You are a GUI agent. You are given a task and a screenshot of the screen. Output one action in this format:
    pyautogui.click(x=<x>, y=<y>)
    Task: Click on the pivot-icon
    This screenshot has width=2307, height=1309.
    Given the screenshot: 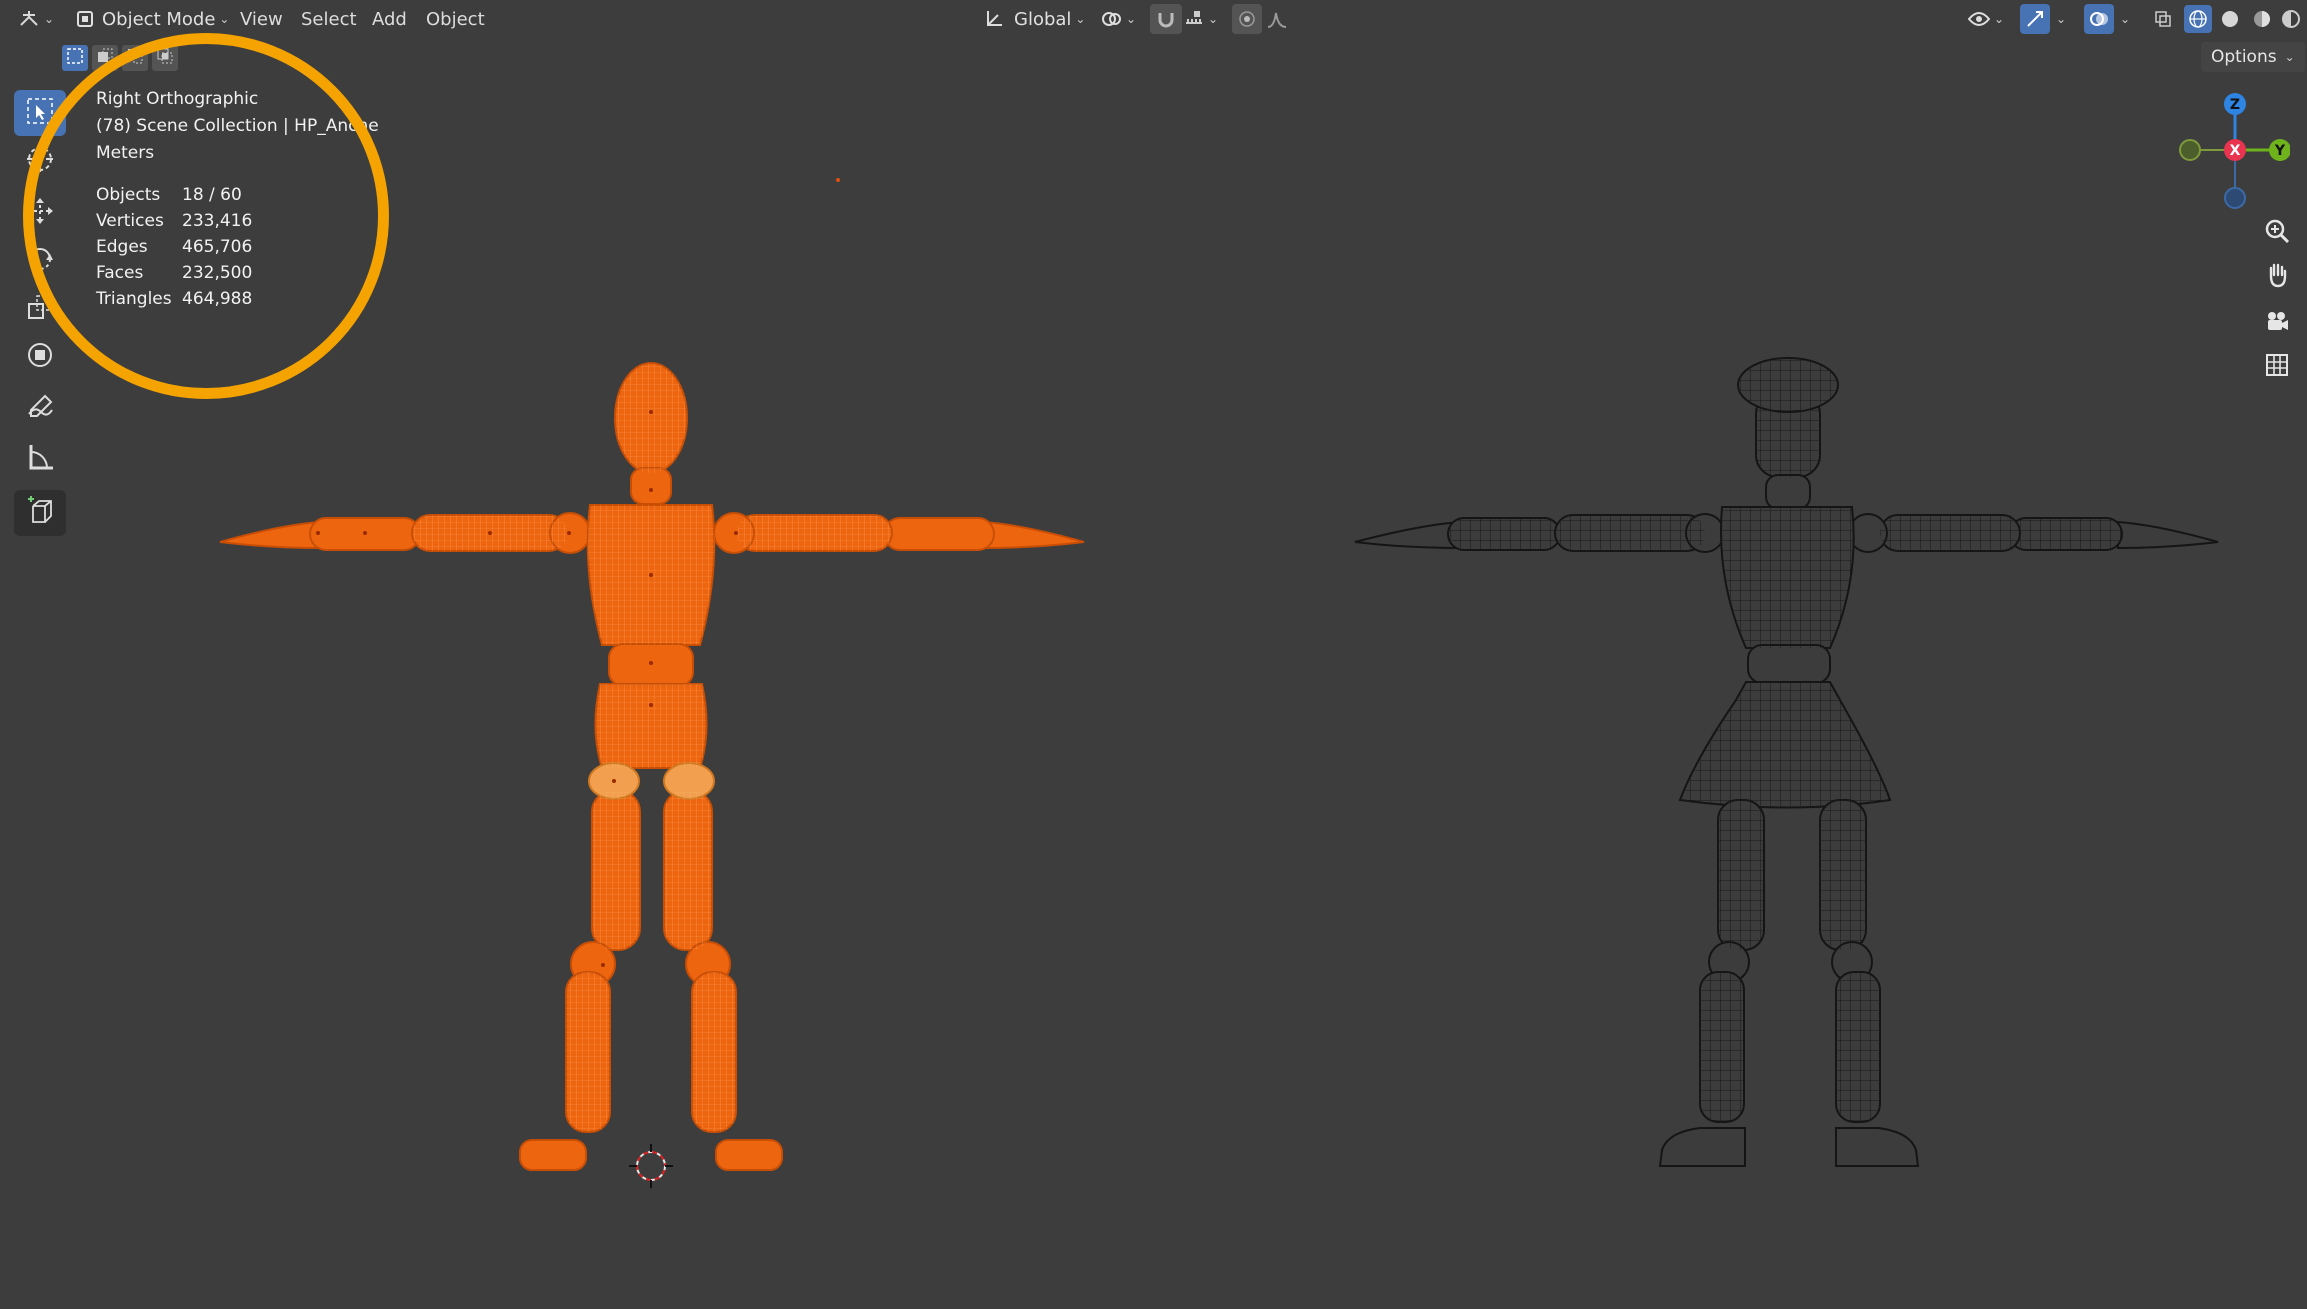 What is the action you would take?
    pyautogui.click(x=1111, y=19)
    